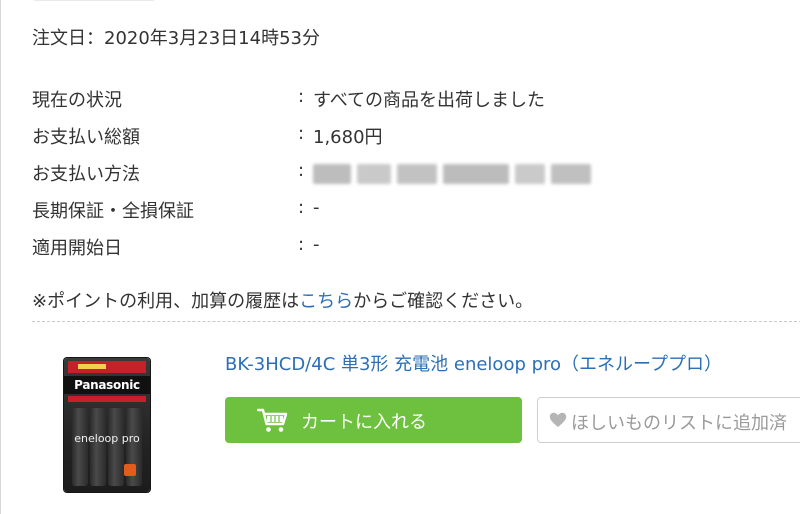 The image size is (800, 514). I want to click on info-row-warranty: 長期保証・全損保証 : -, so click(412, 210).